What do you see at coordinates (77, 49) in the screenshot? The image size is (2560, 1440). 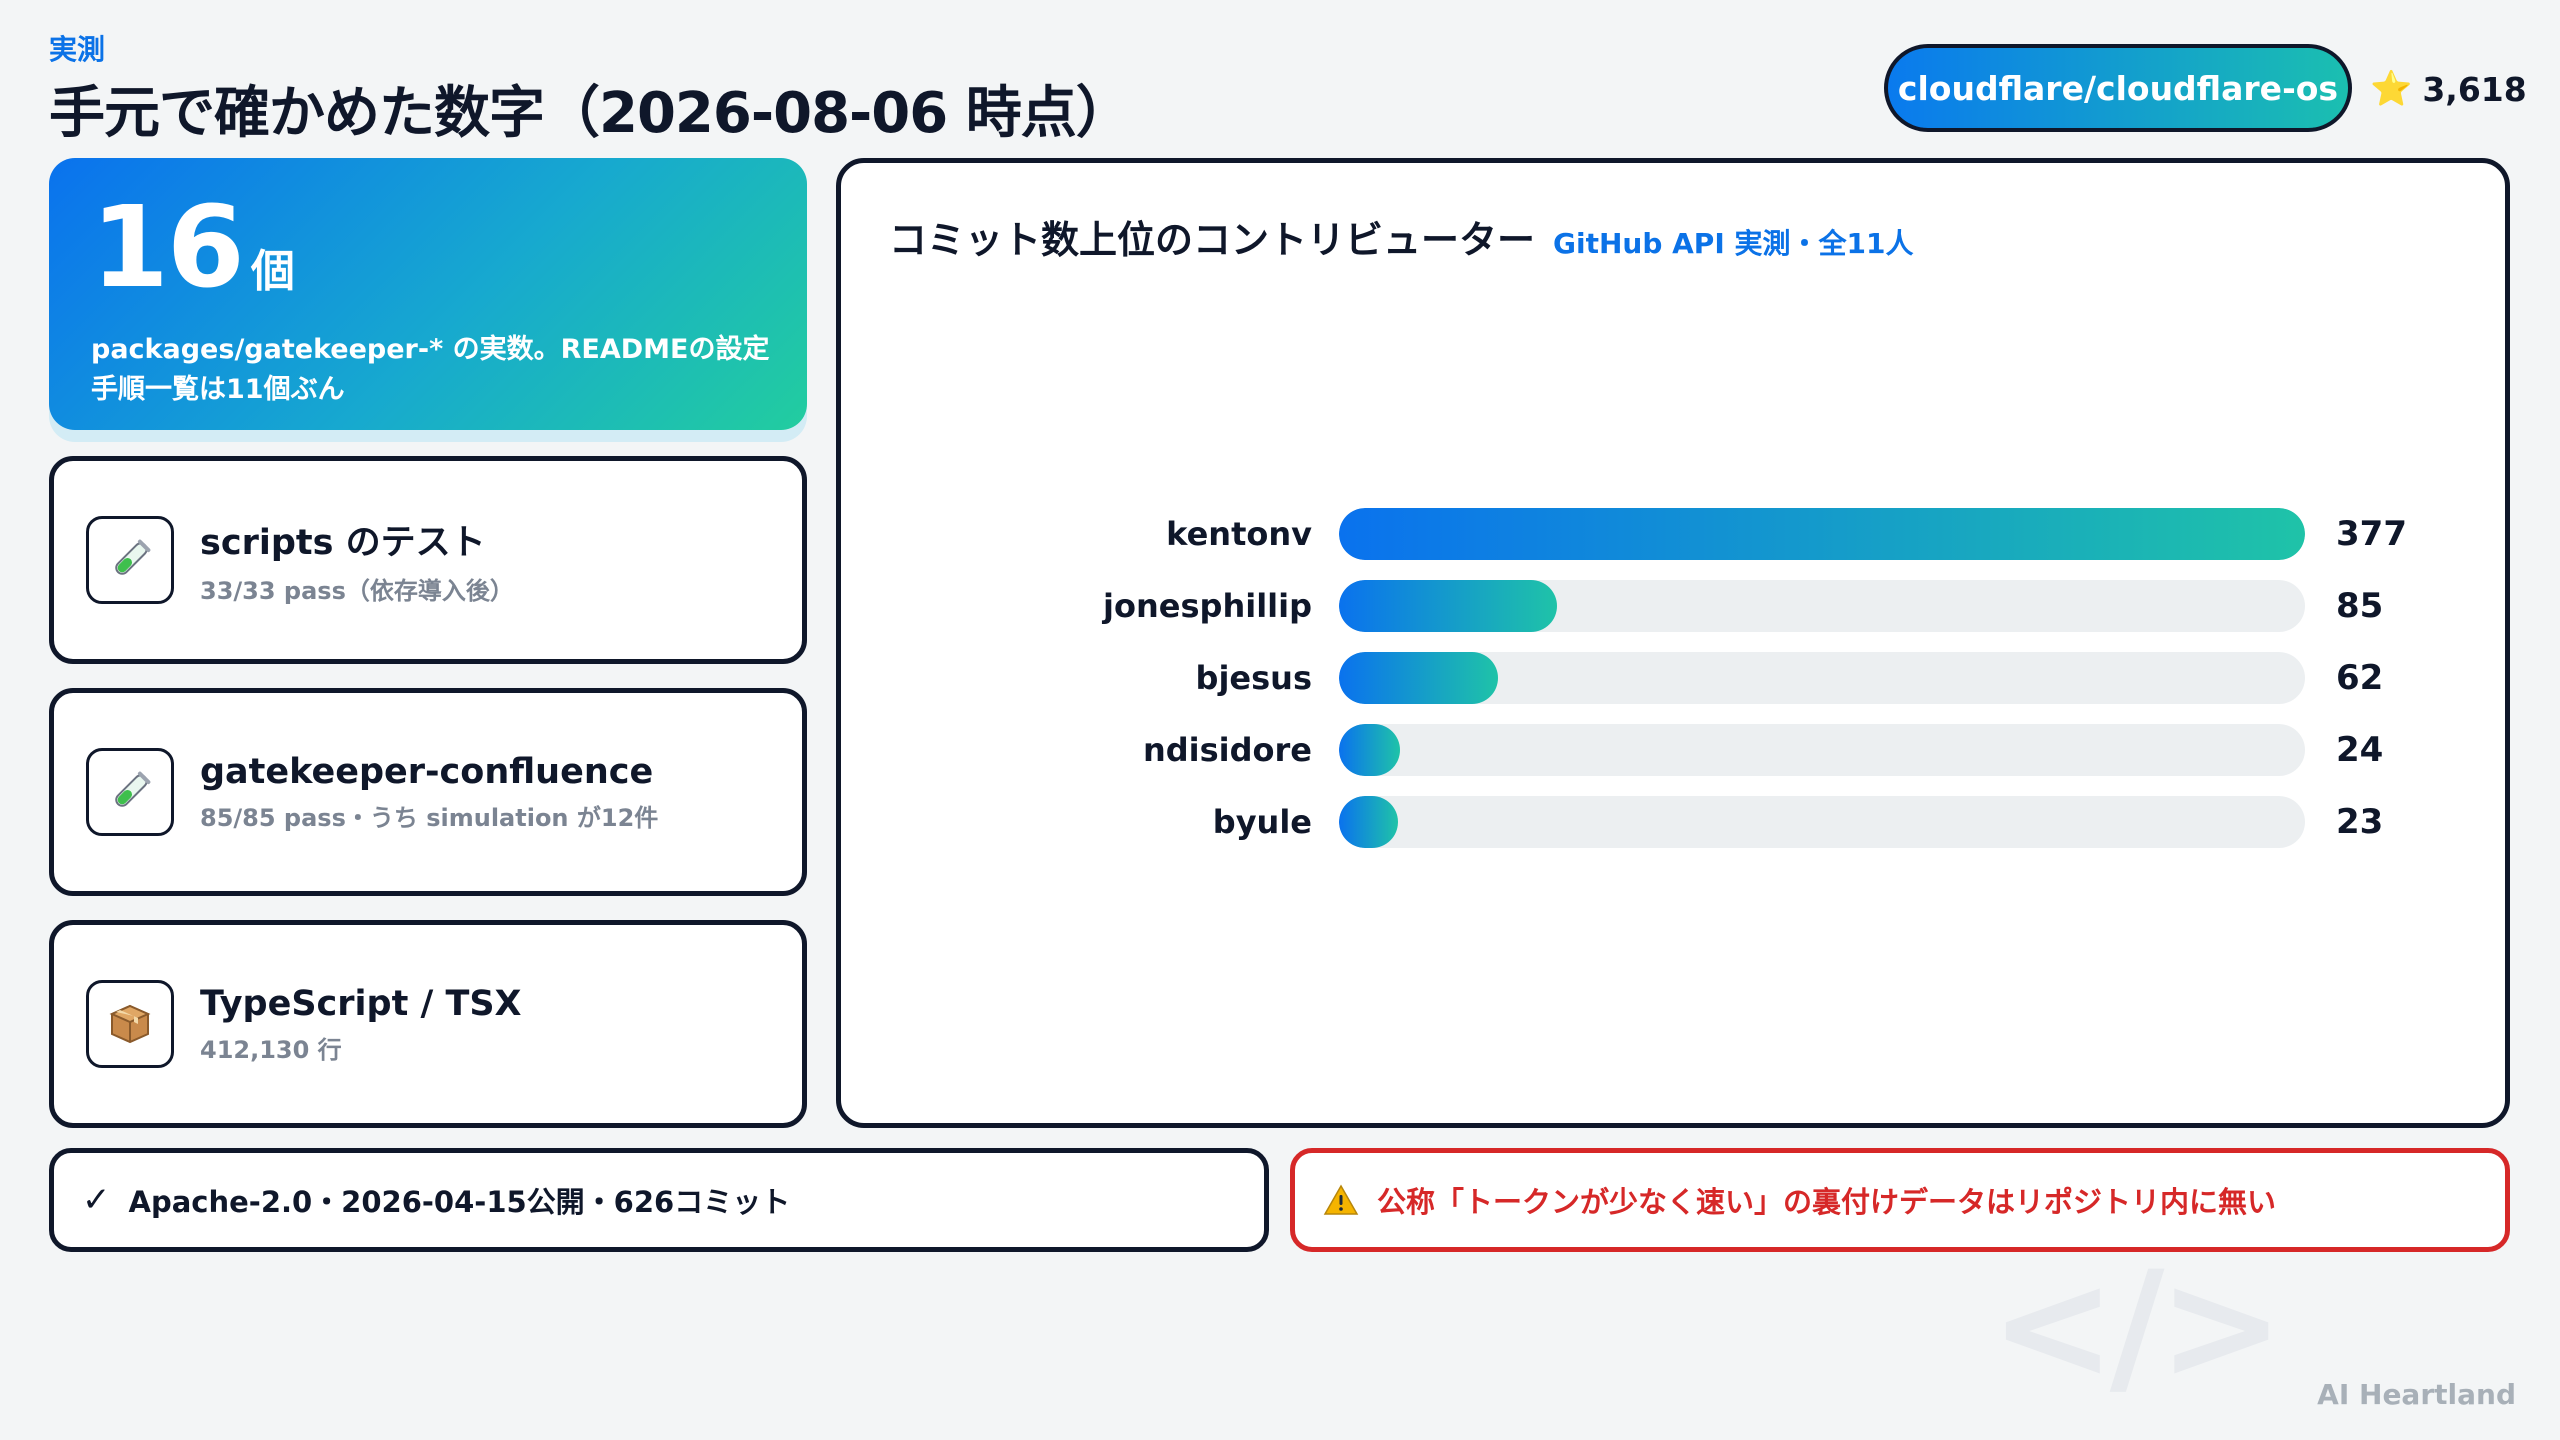 I see `section-label: 実測` at bounding box center [77, 49].